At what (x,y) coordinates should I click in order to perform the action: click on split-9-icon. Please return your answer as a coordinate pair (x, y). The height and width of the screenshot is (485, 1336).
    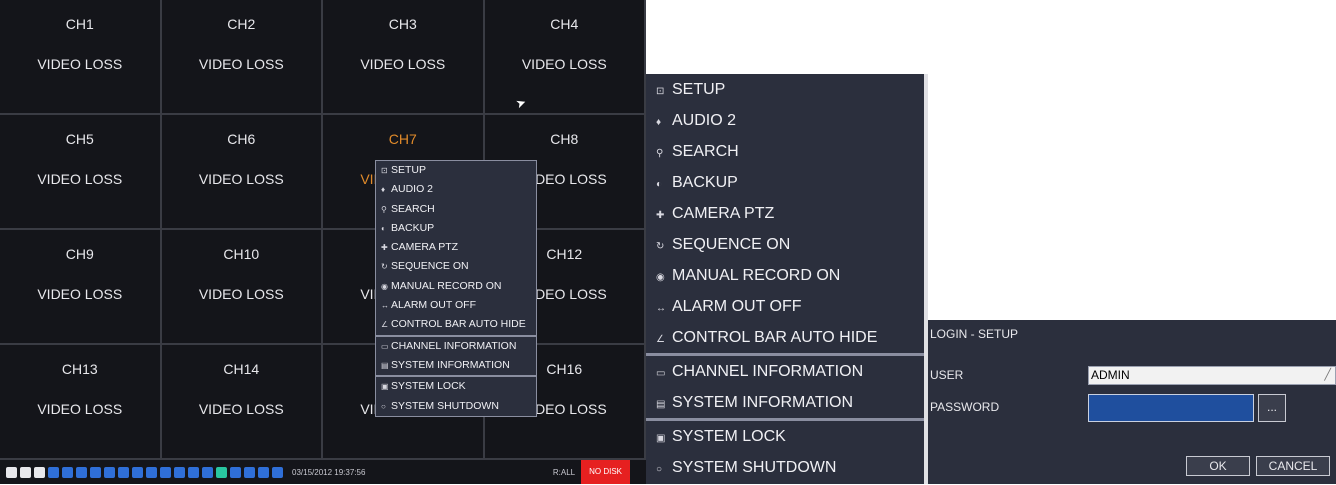
    Looking at the image, I should click on (179, 472).